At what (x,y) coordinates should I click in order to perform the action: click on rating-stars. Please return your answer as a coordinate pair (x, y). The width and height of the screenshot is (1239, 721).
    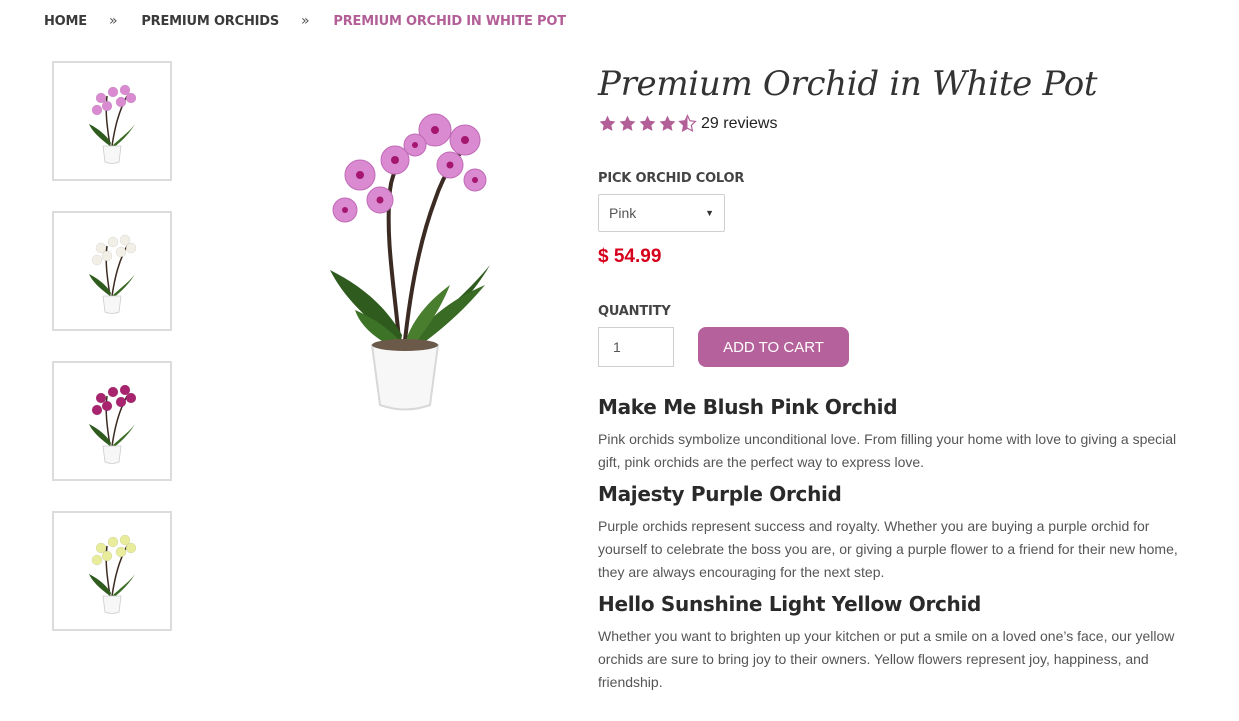
    Looking at the image, I should click on (648, 123).